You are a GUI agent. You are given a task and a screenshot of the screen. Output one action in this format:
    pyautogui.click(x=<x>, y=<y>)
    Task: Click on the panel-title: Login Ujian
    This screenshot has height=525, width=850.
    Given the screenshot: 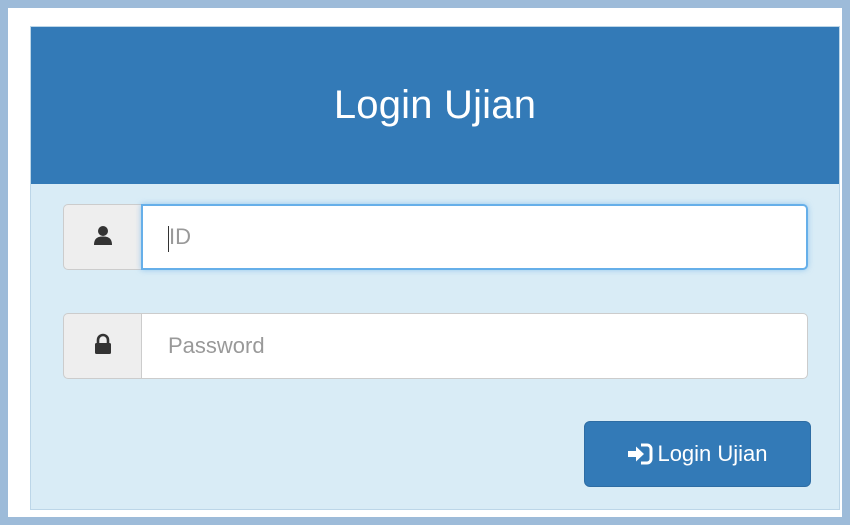 What is the action you would take?
    pyautogui.click(x=435, y=105)
    